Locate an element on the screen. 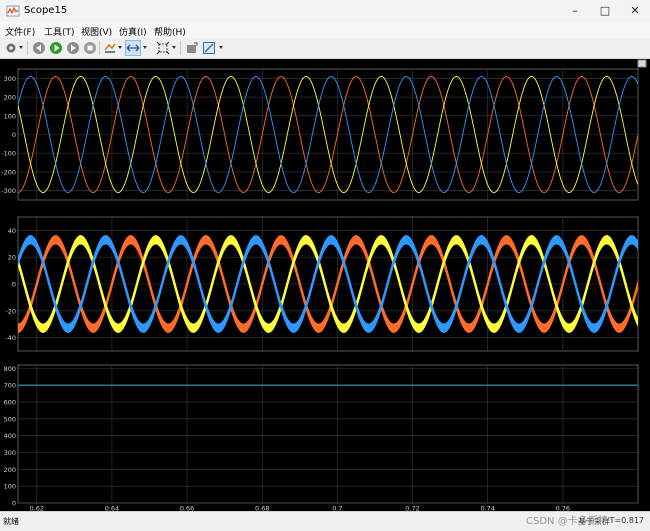 The image size is (650, 531). close-button: ✕ is located at coordinates (635, 11).